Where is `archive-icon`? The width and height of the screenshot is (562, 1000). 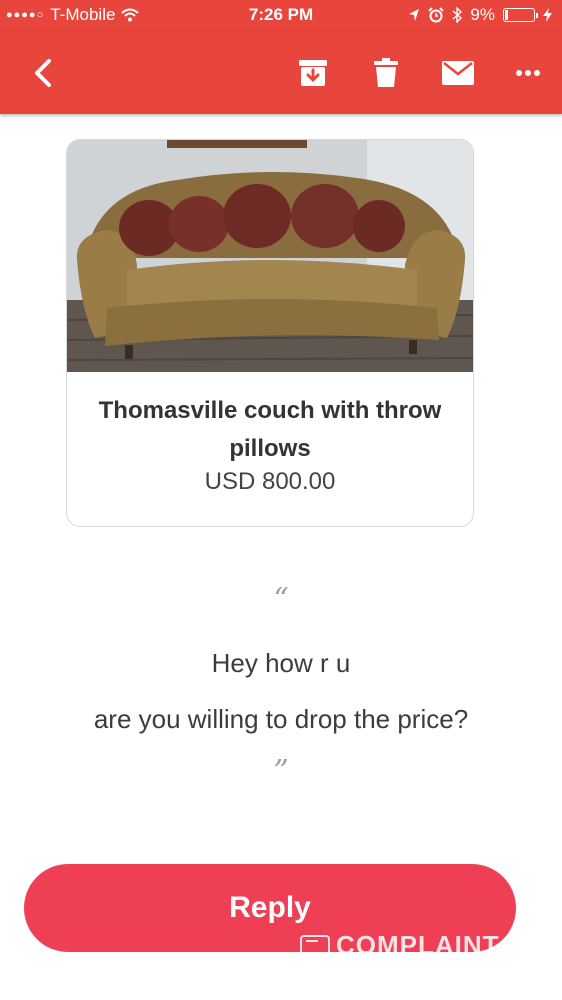 archive-icon is located at coordinates (313, 73).